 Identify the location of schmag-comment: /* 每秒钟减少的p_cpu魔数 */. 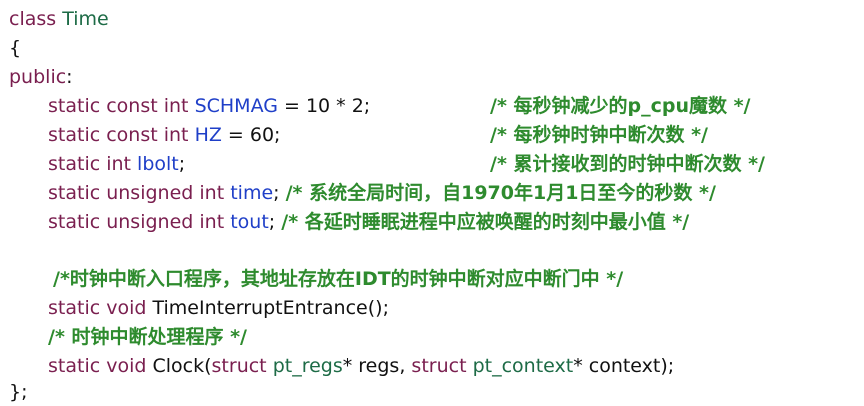
(620, 106).